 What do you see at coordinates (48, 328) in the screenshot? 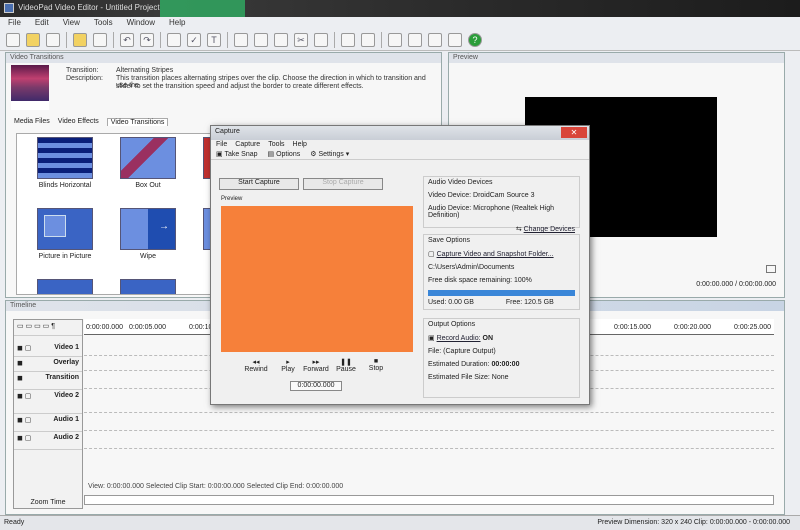
I see `timeline-tools: ▭ ▭ ▭ ▭ ¶` at bounding box center [48, 328].